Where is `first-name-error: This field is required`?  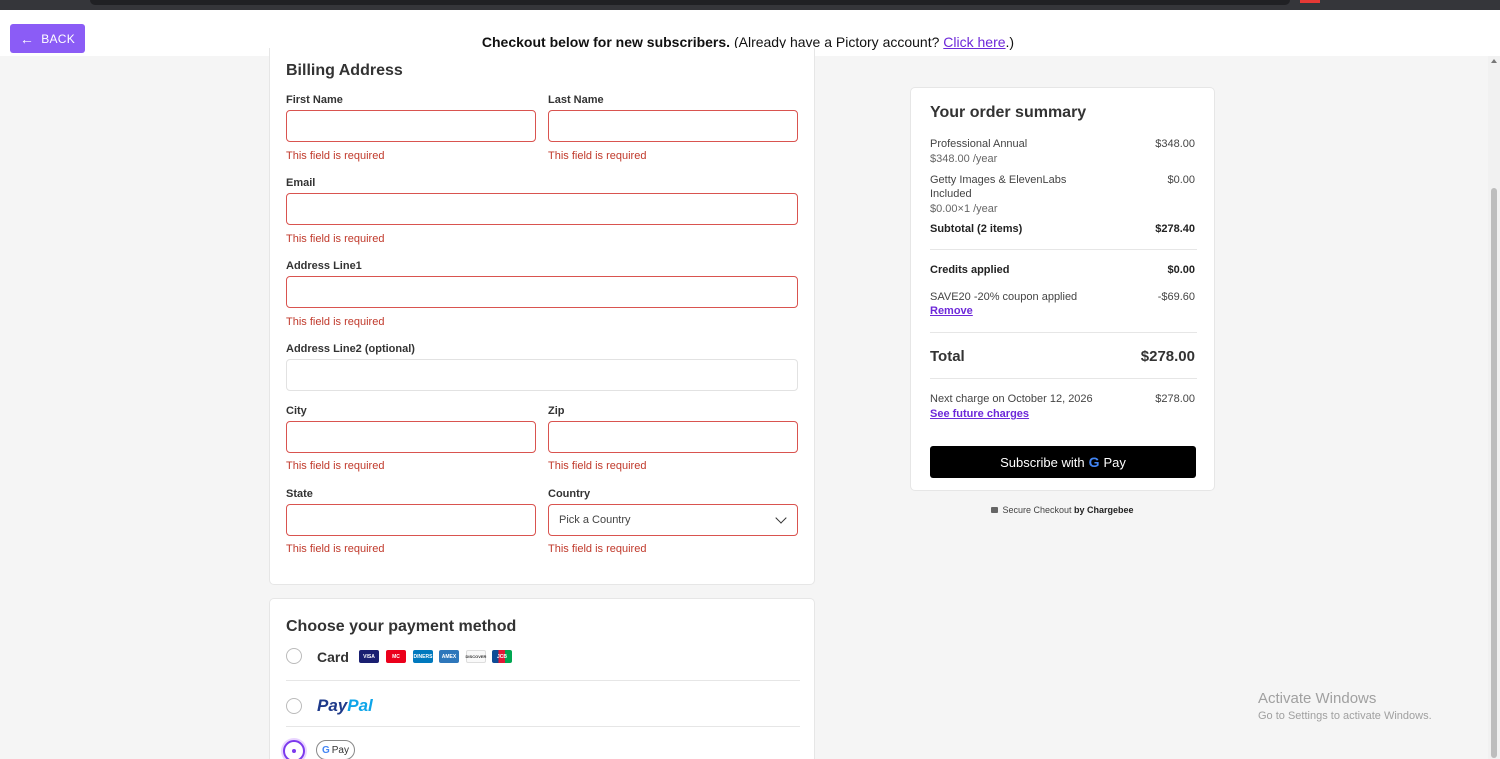 first-name-error: This field is required is located at coordinates (335, 156).